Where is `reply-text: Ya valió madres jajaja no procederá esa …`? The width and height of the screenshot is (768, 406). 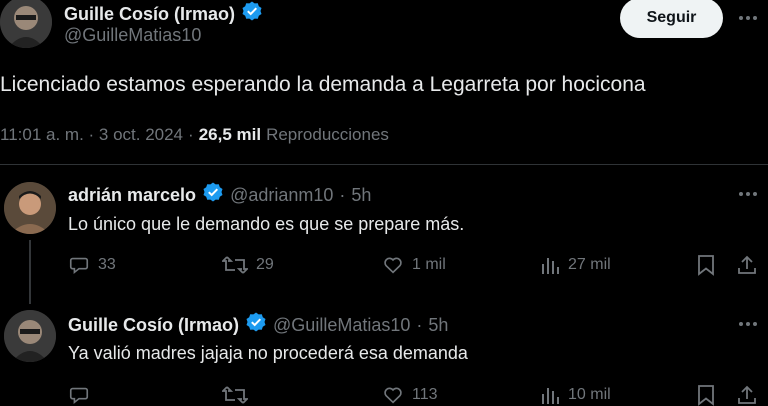 reply-text: Ya valió madres jajaja no procederá esa … is located at coordinates (268, 353).